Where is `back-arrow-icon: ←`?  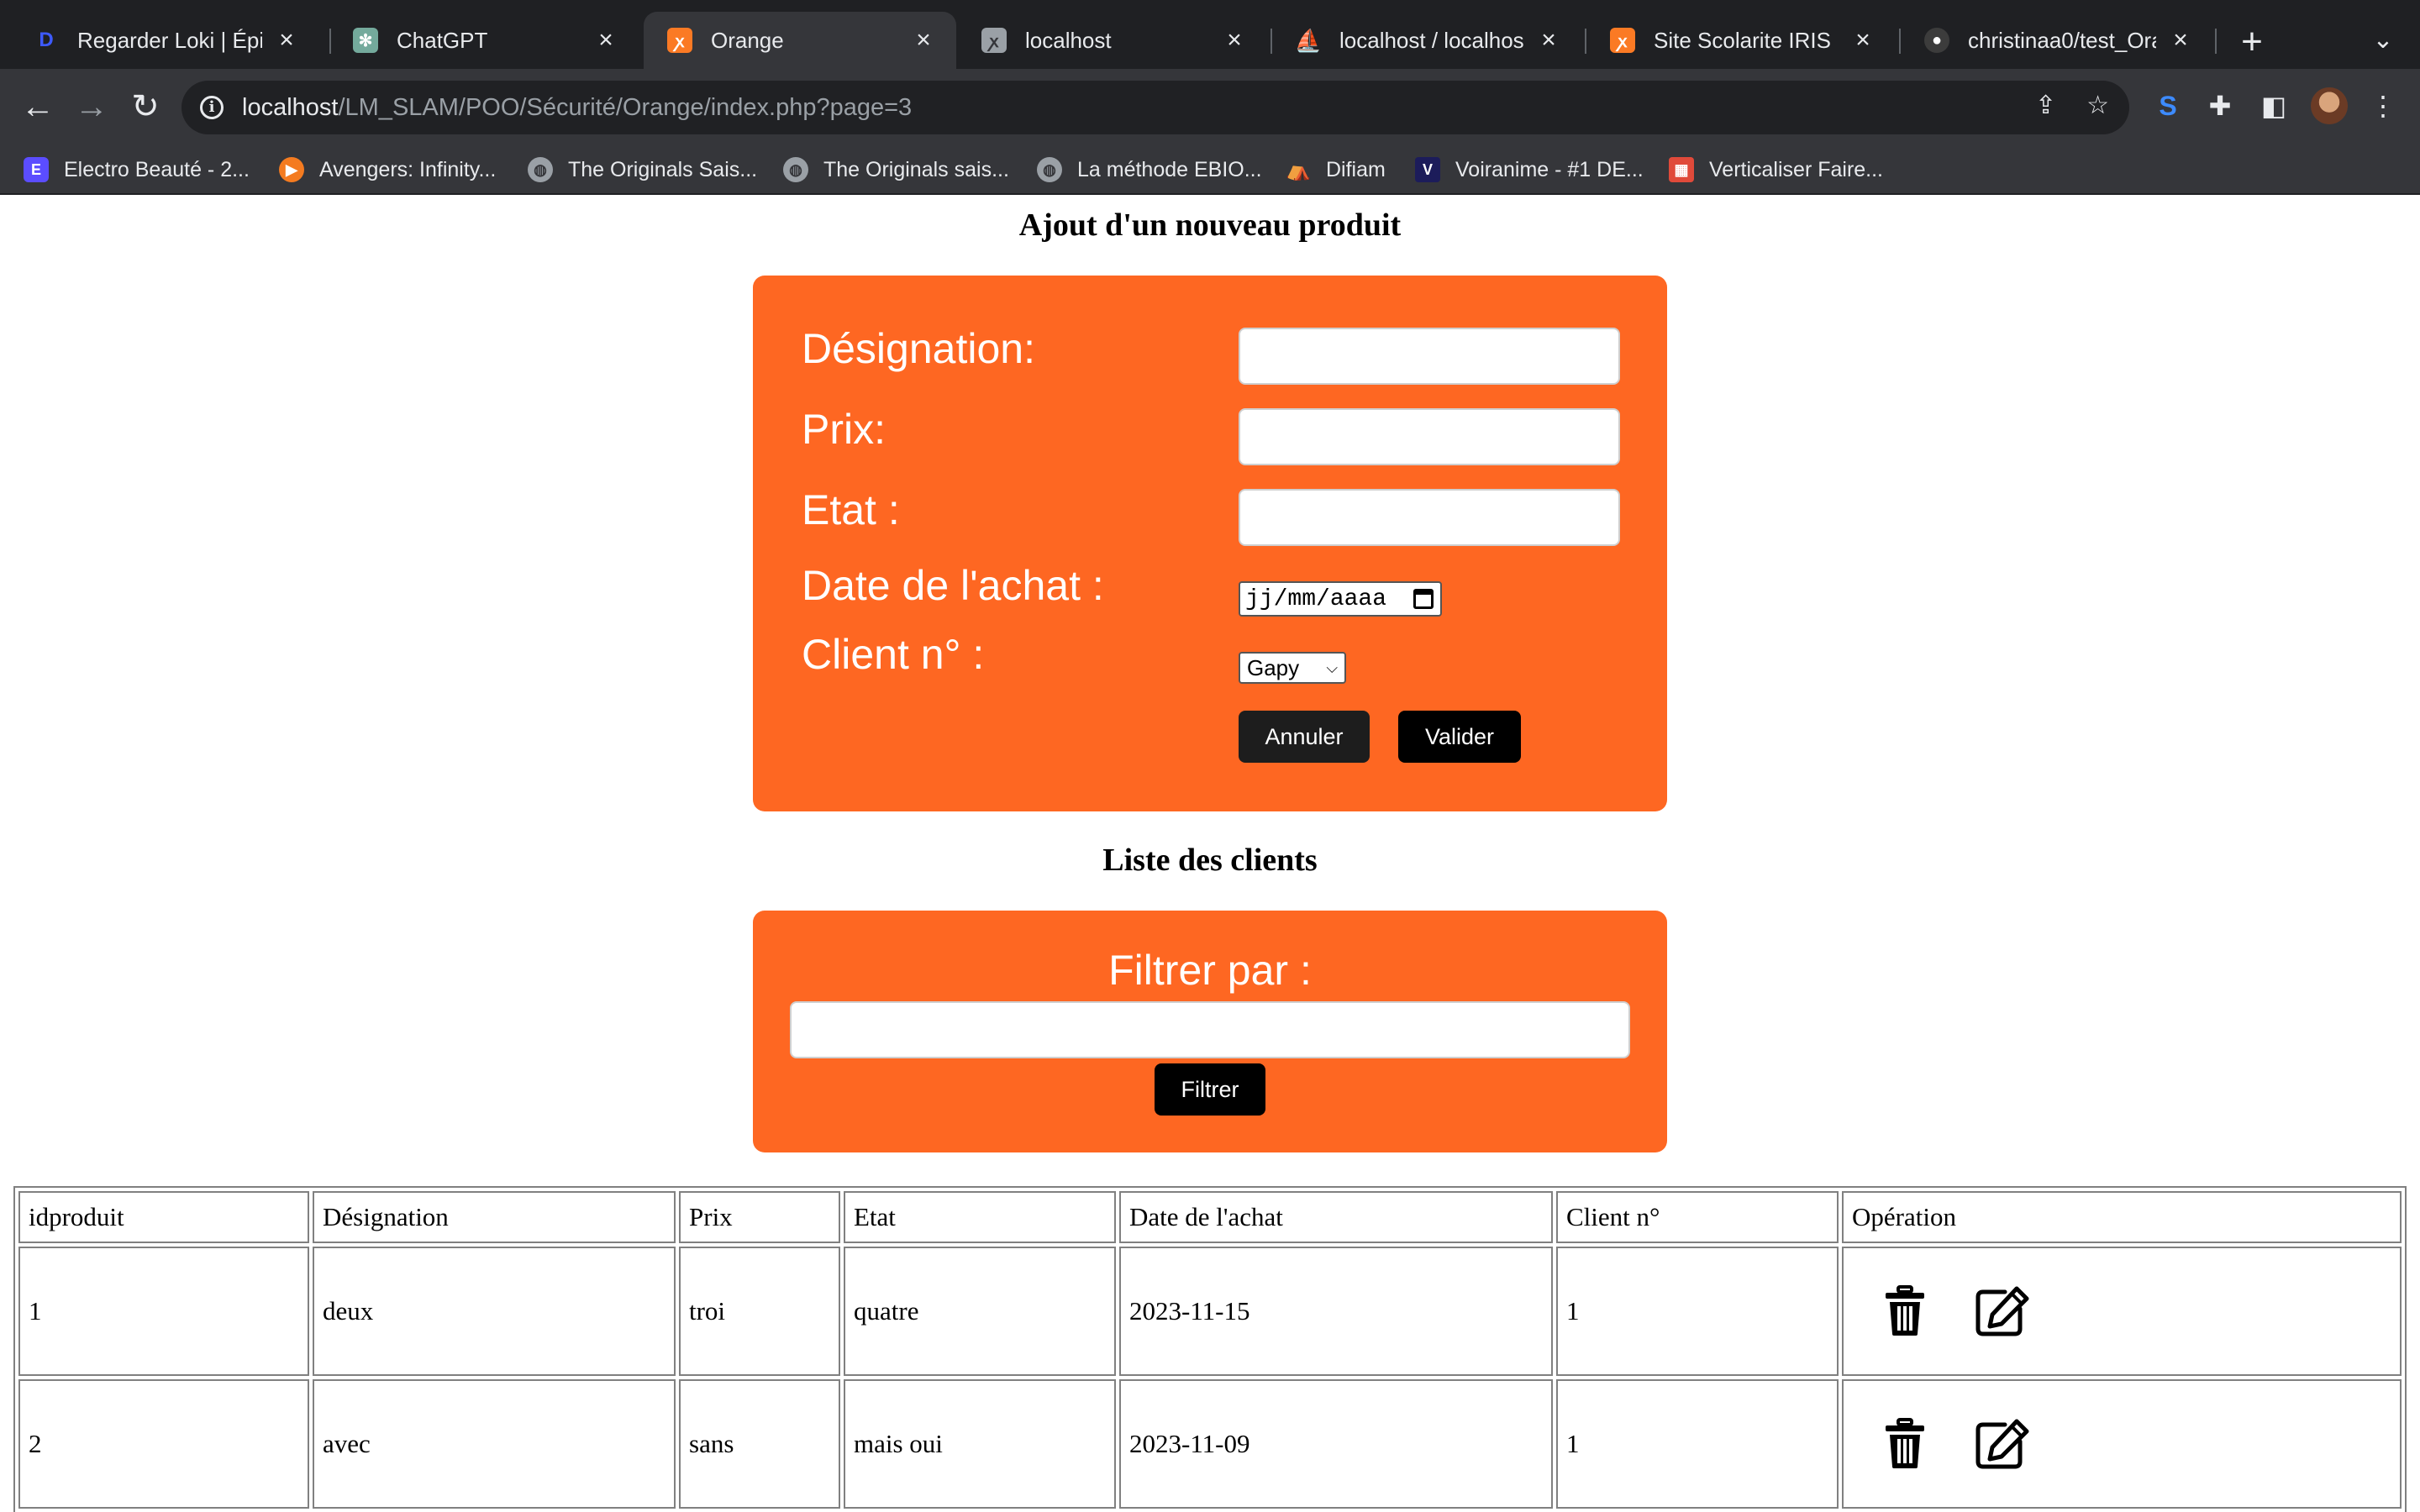
back-arrow-icon: ← is located at coordinates (38, 107).